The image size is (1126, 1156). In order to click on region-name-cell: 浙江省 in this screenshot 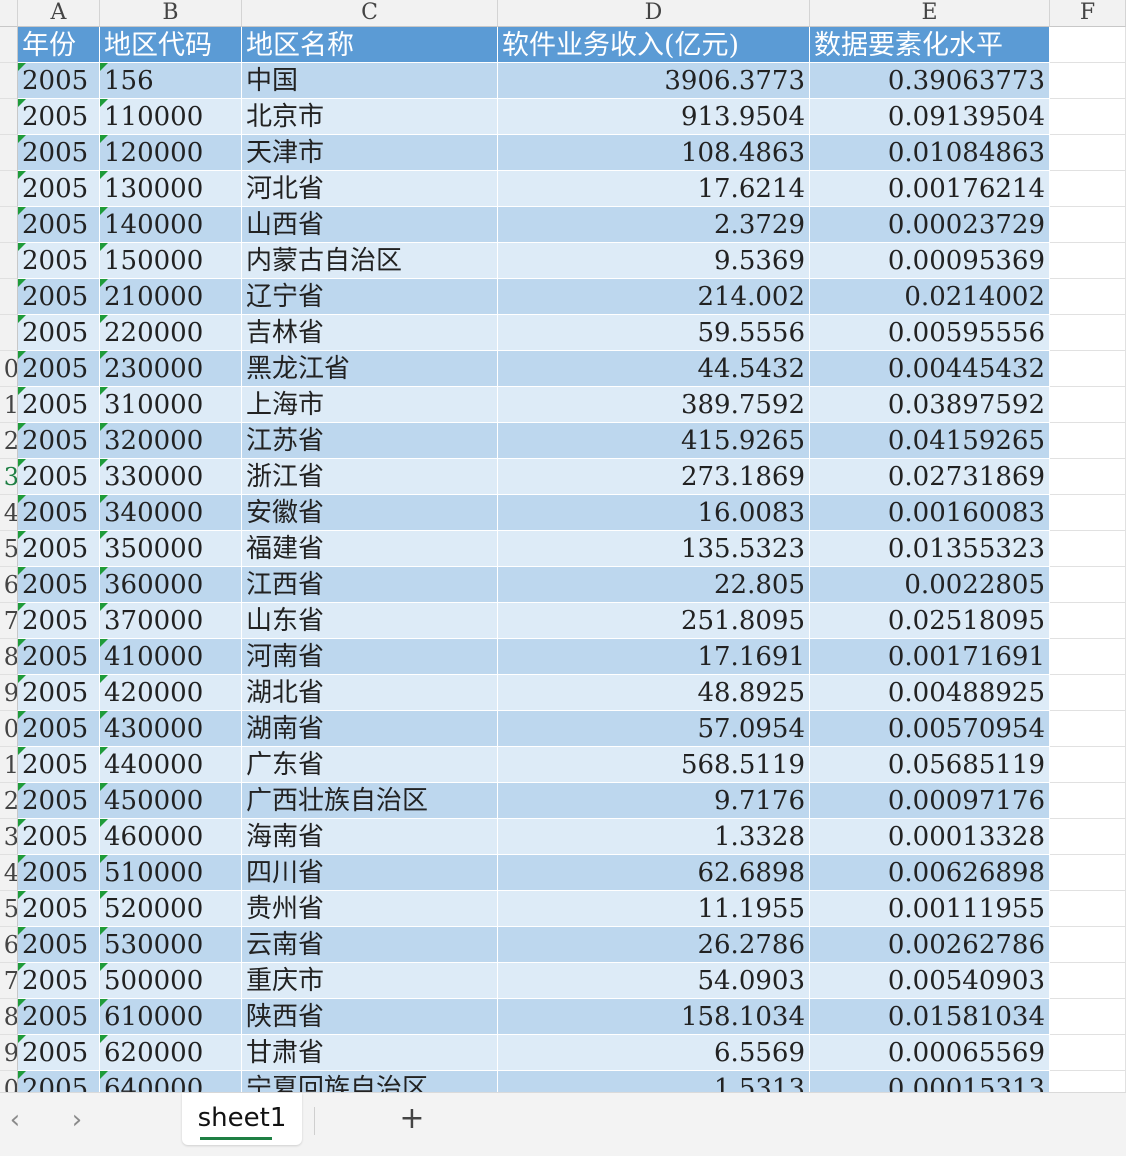, I will do `click(370, 477)`.